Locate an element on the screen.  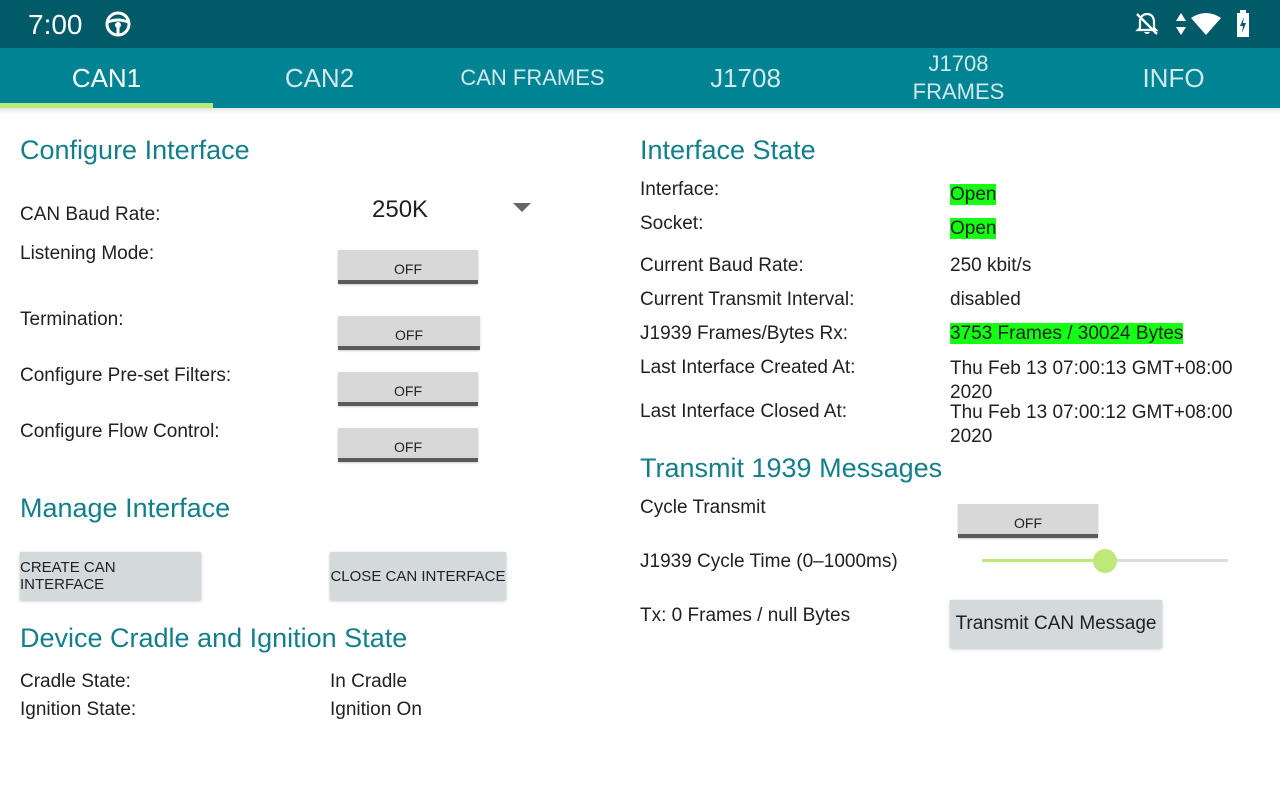
transmit-interval-value: disabled is located at coordinates (985, 299).